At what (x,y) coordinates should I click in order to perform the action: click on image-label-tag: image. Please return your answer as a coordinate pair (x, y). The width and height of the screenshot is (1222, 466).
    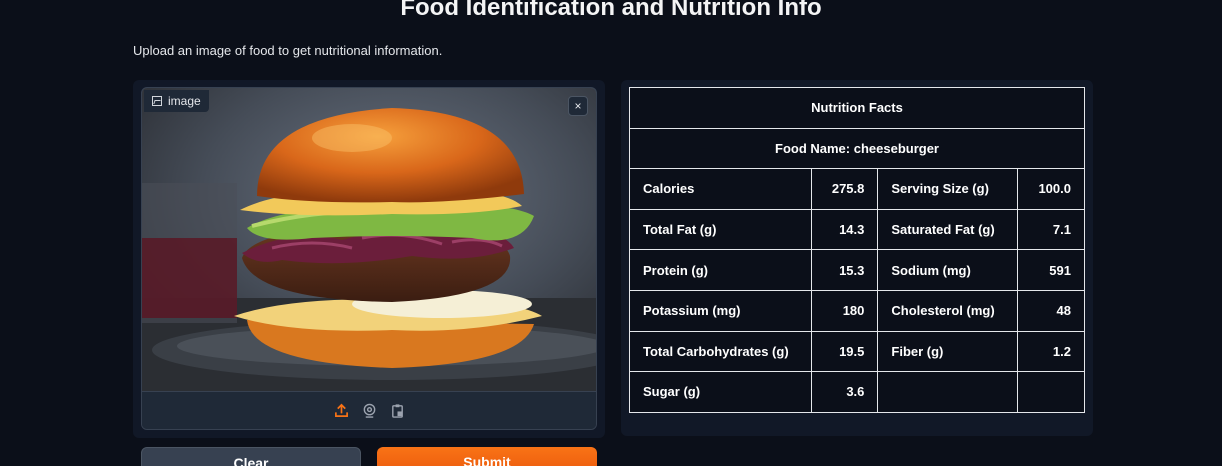
    Looking at the image, I should click on (176, 101).